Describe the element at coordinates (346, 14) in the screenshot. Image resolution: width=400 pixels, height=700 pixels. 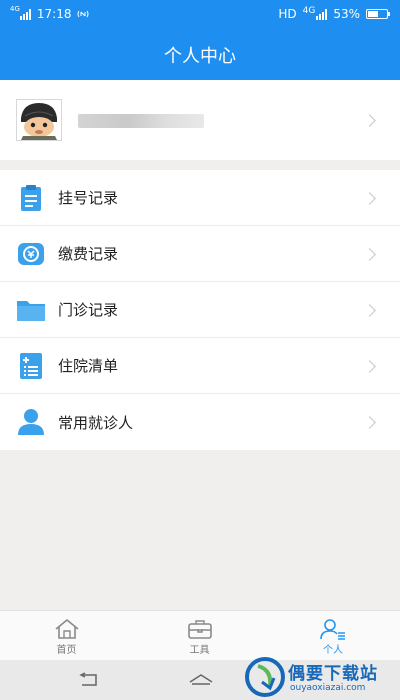
I see `battery-percent: 53%` at that location.